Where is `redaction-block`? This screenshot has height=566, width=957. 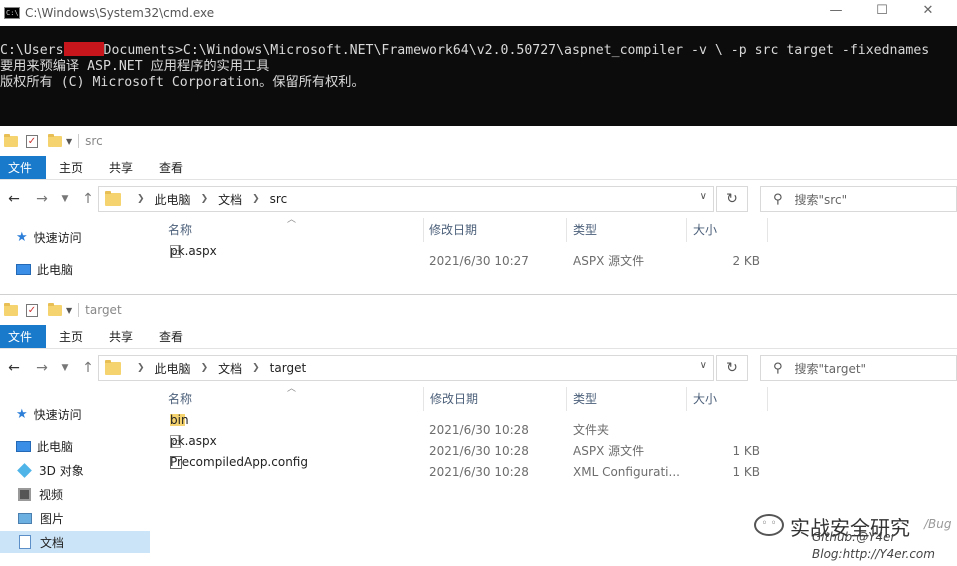
redaction-block is located at coordinates (83, 49).